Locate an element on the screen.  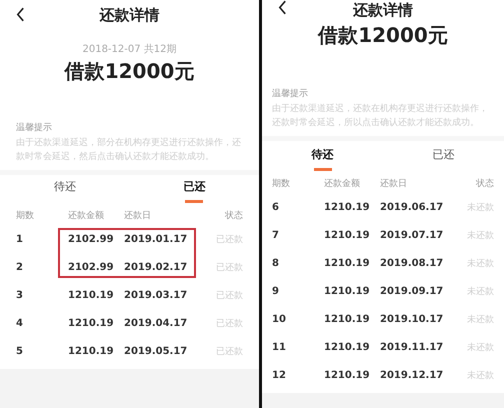
table-cell-text: 2019.09.17 is located at coordinates (412, 291).